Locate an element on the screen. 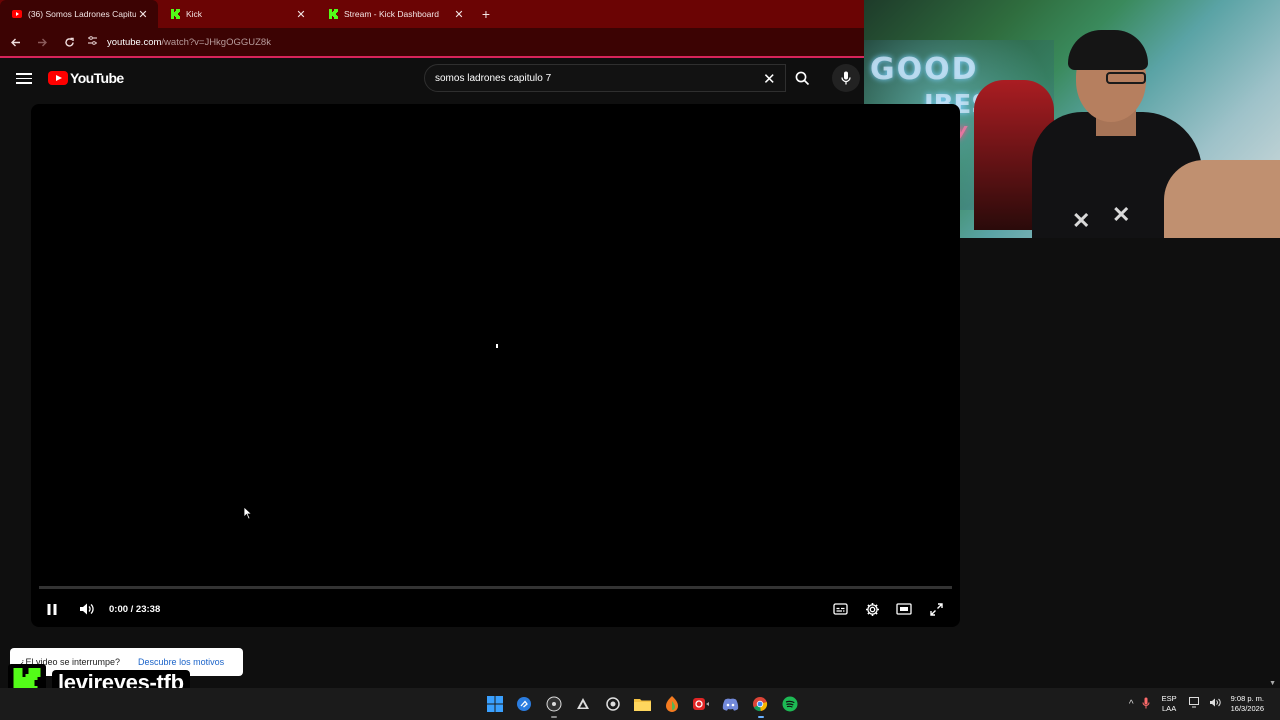  windows-taskbar: ^ ESP LAA 9:08 p. m. 16/3/2026 is located at coordinates (640, 704).